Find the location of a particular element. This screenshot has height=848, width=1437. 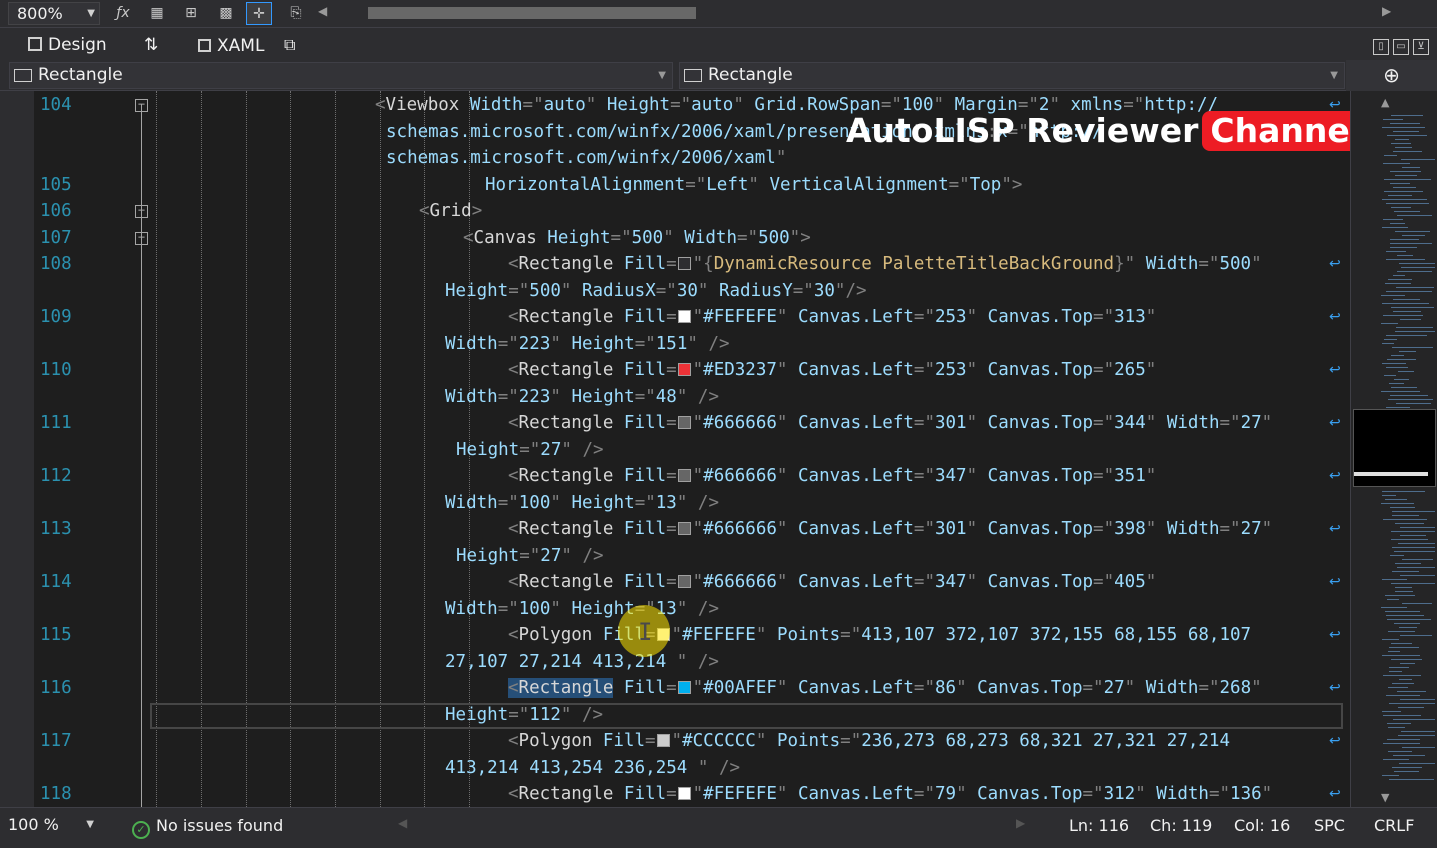

horizontal-split-icon: ▭ is located at coordinates (1401, 47).